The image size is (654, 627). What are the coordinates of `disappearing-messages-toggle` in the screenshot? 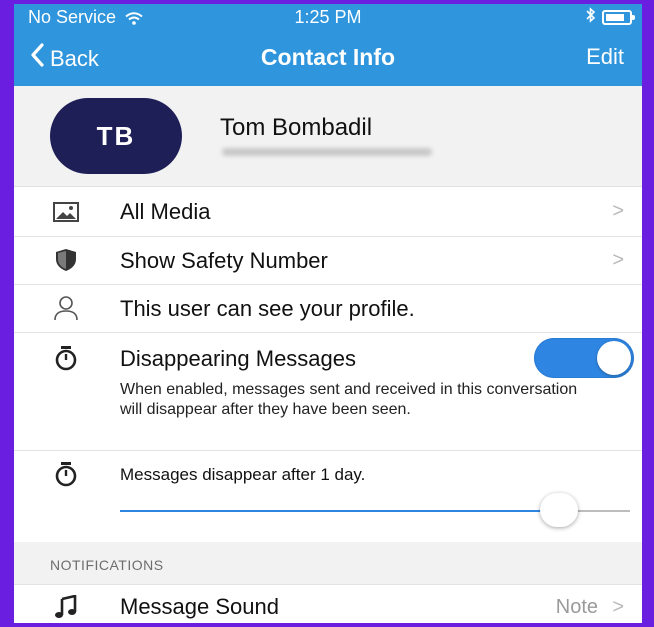 It's located at (584, 358).